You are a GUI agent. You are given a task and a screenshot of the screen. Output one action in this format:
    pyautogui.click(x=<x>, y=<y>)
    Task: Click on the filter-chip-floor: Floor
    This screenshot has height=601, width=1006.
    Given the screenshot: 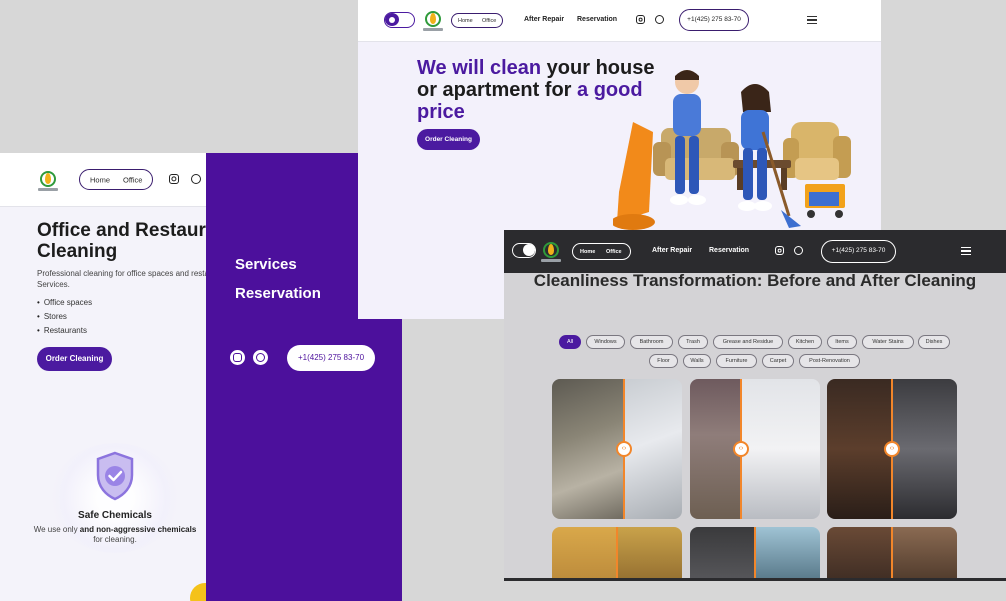 What is the action you would take?
    pyautogui.click(x=663, y=361)
    